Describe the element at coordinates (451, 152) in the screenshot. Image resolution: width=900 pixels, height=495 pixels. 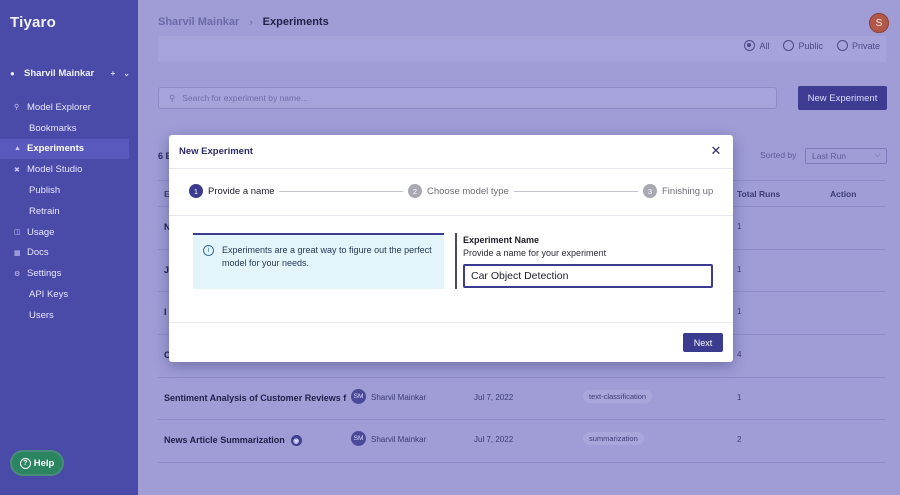
I see `modal-header: New Experiment` at that location.